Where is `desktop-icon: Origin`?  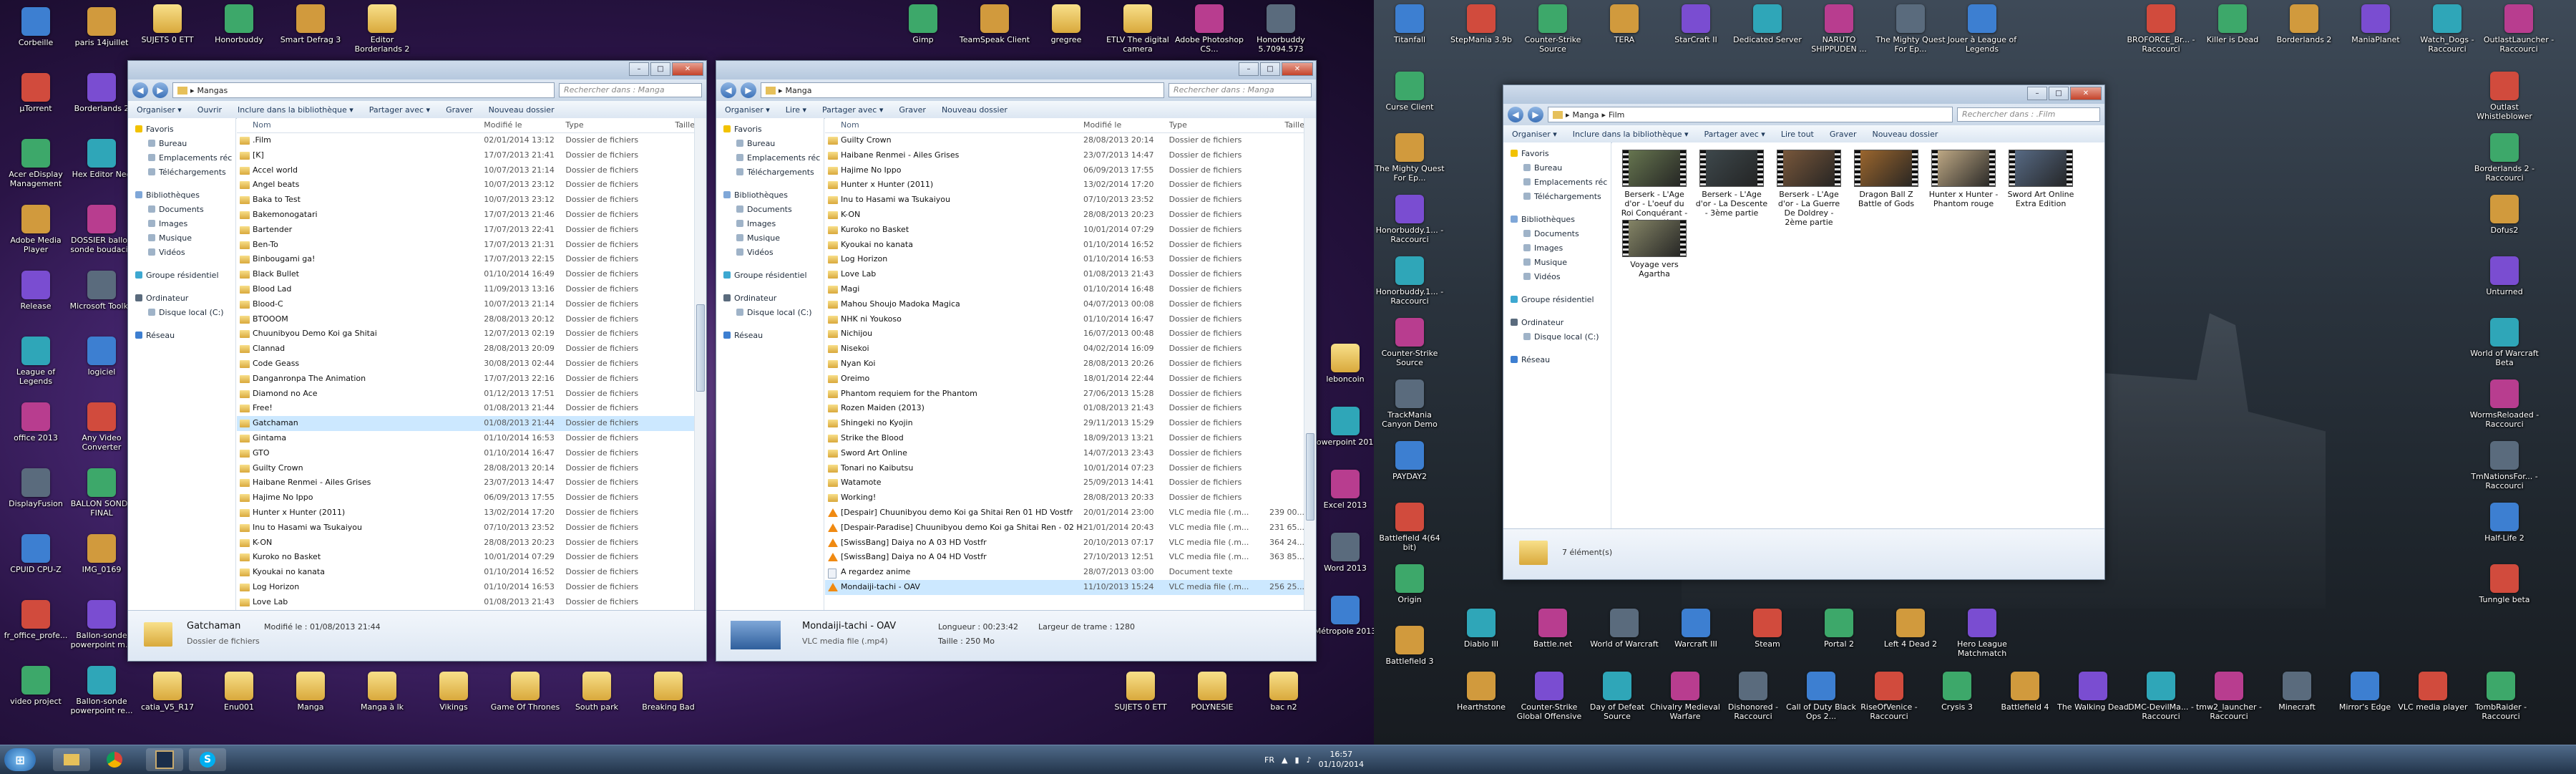
desktop-icon: Origin is located at coordinates (1409, 584).